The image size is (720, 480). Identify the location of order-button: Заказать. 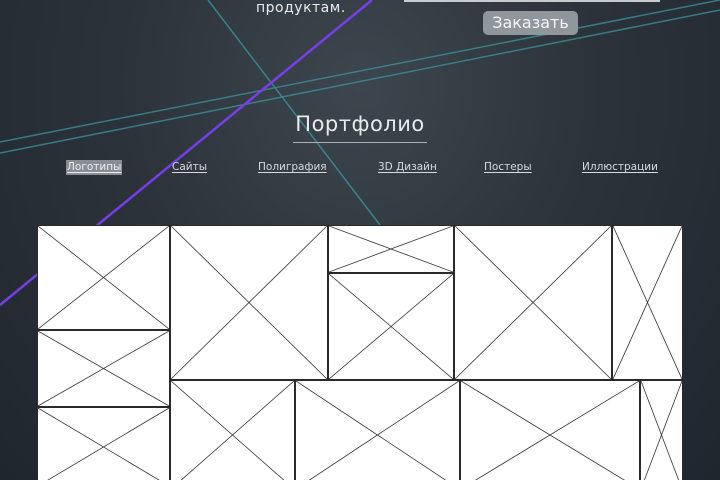
(530, 23).